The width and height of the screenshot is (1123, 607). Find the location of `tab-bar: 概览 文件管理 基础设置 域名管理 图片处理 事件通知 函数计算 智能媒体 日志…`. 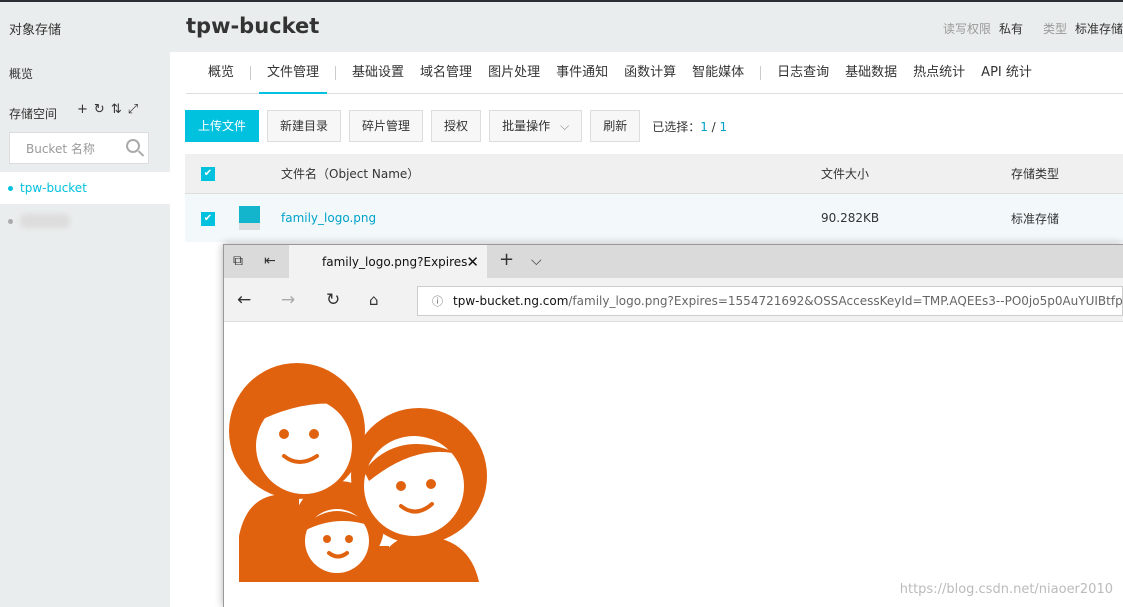

tab-bar: 概览 文件管理 基础设置 域名管理 图片处理 事件通知 函数计算 智能媒体 日志… is located at coordinates (654, 73).